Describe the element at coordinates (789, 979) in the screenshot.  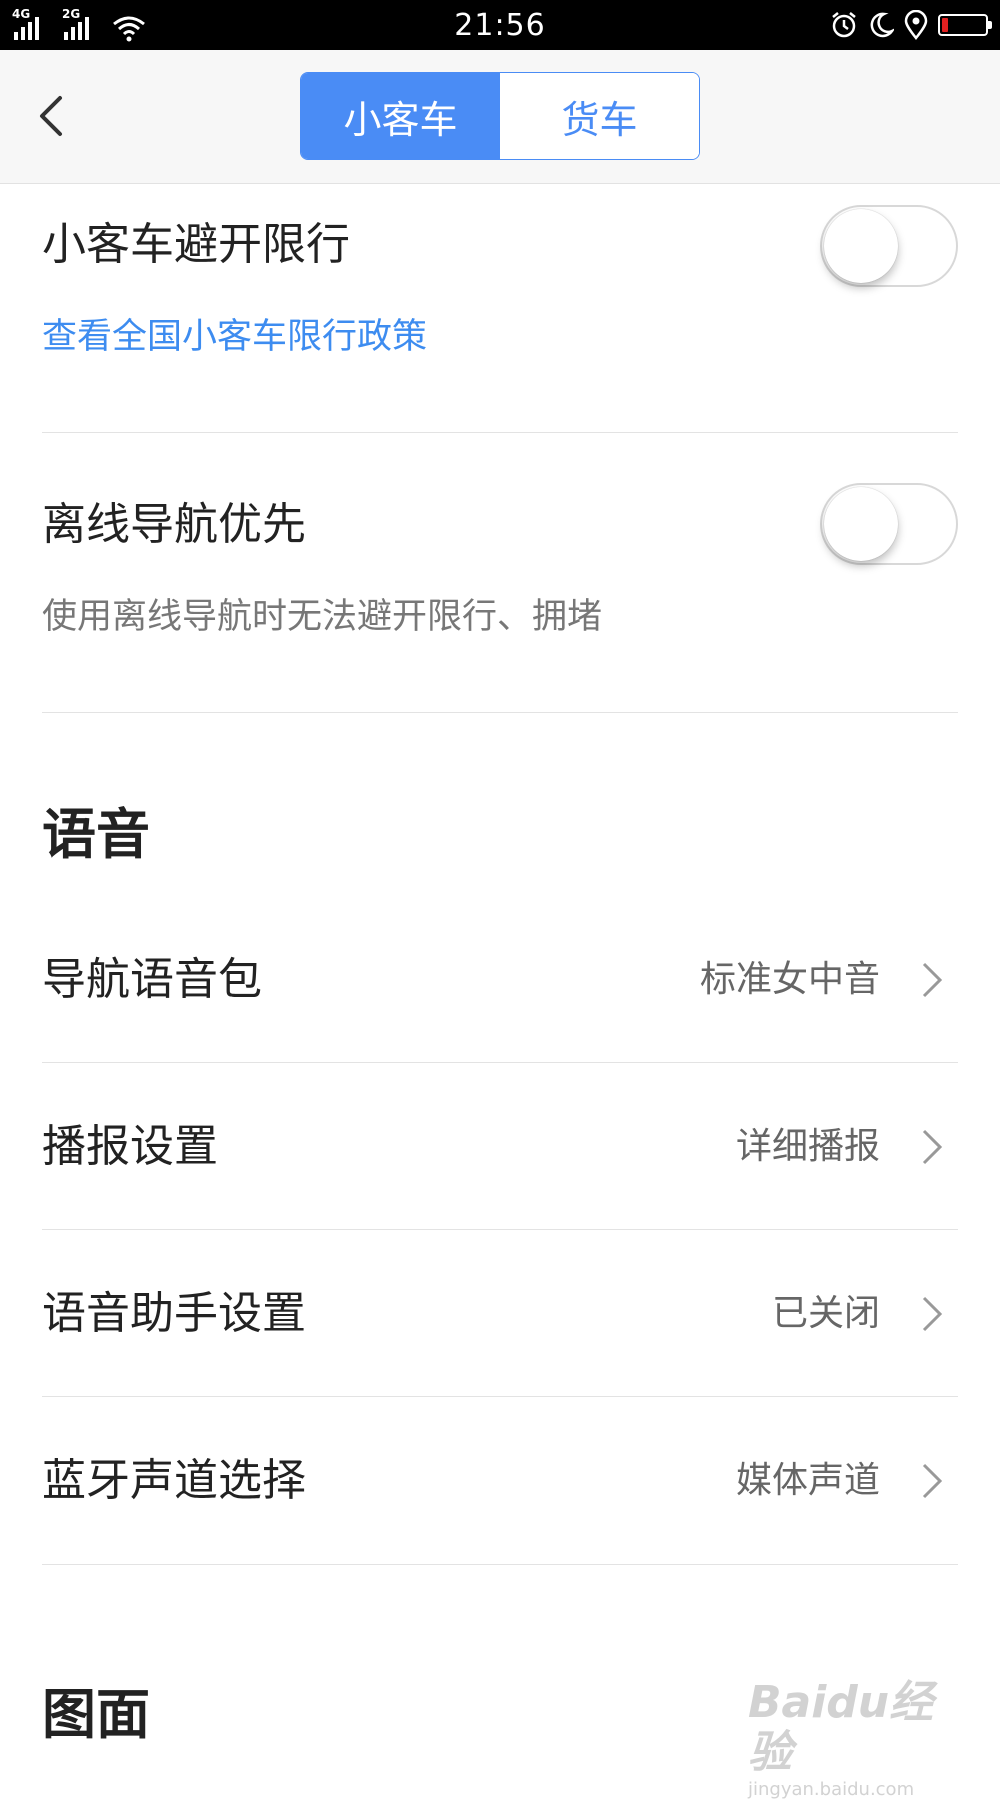
I see `nav-item-value: 标准女中音` at that location.